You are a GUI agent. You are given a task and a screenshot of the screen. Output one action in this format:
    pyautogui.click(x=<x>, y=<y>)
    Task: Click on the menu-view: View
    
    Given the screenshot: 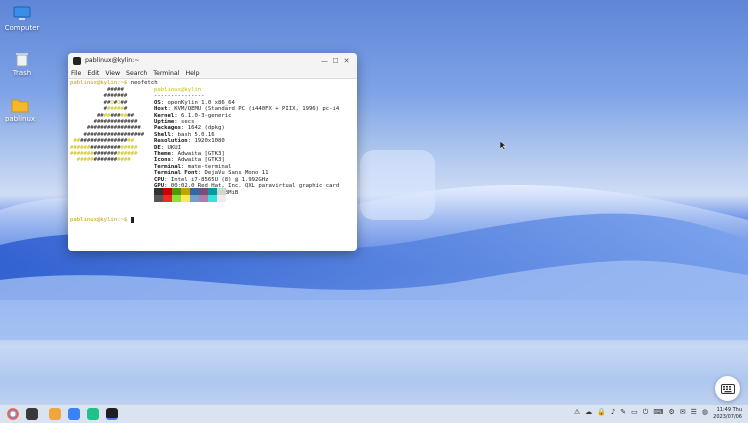 What is the action you would take?
    pyautogui.click(x=112, y=73)
    